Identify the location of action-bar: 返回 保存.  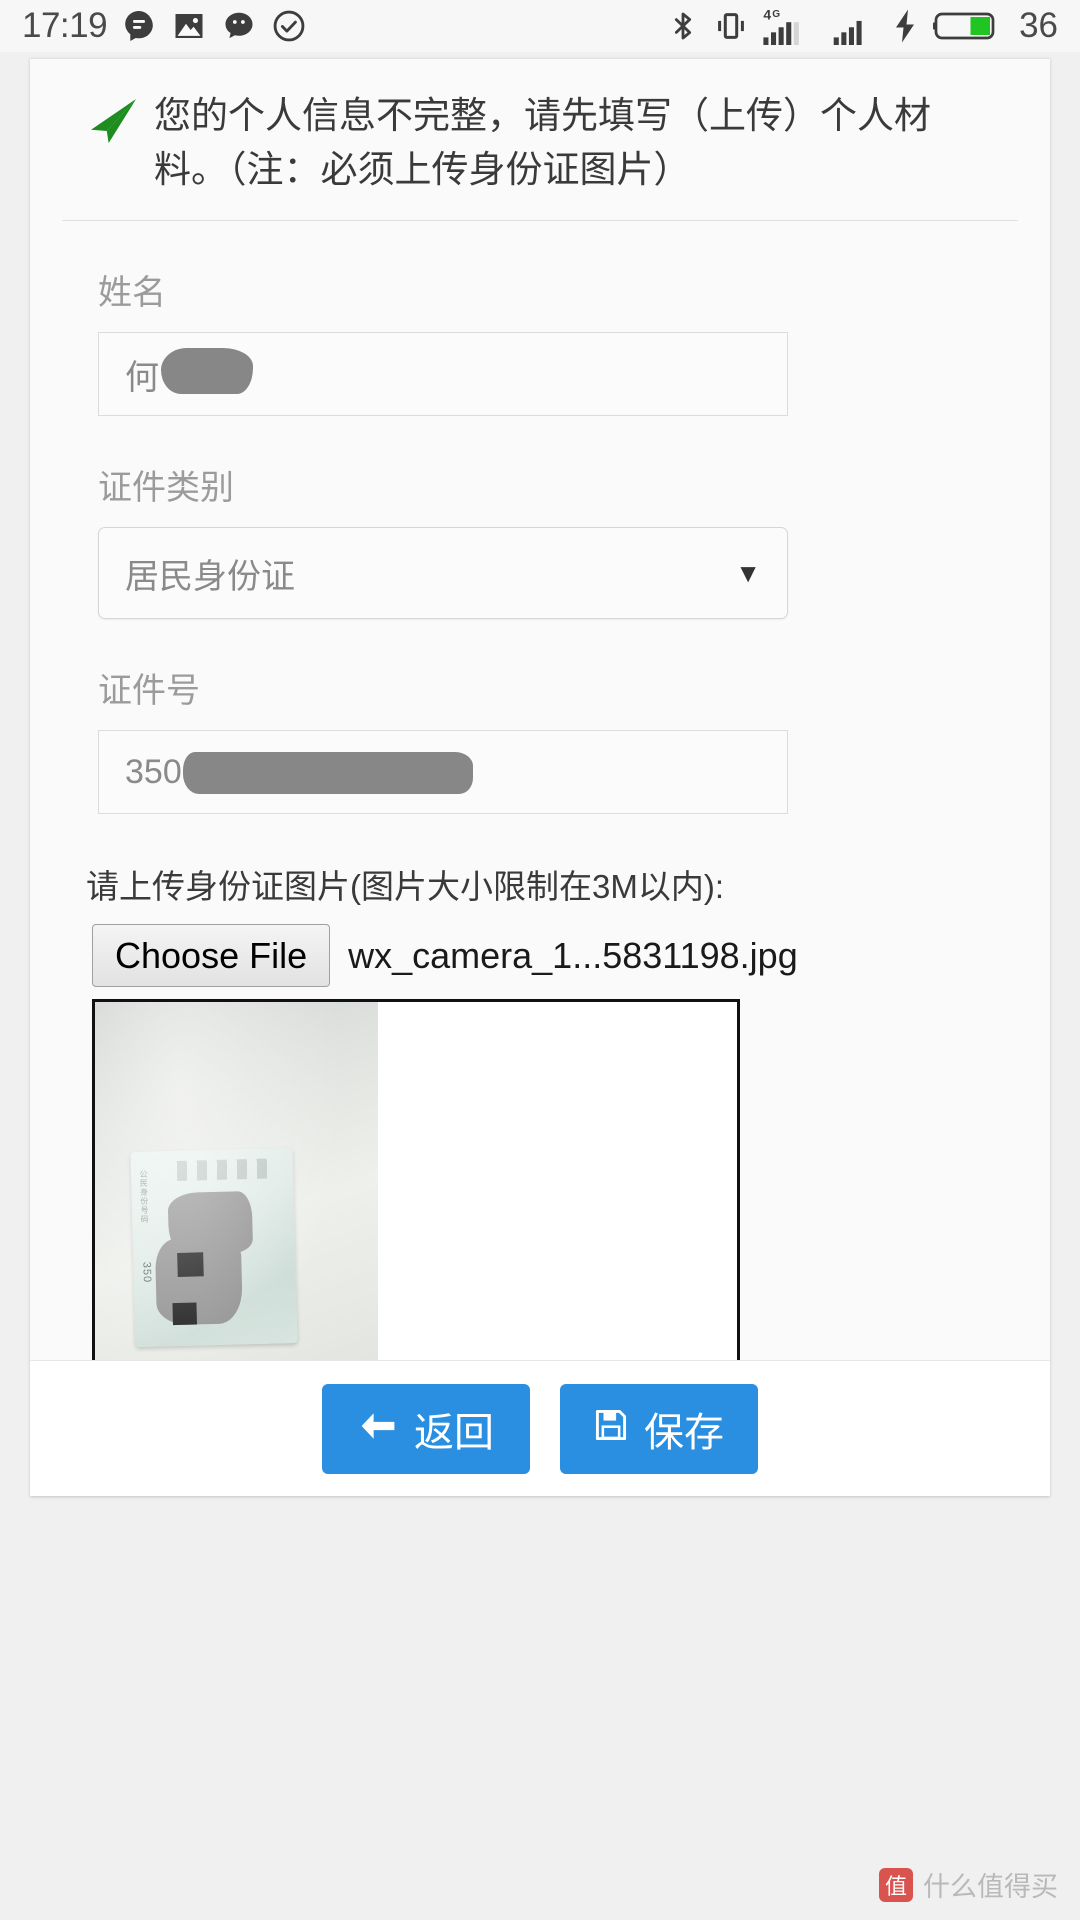
(540, 1428).